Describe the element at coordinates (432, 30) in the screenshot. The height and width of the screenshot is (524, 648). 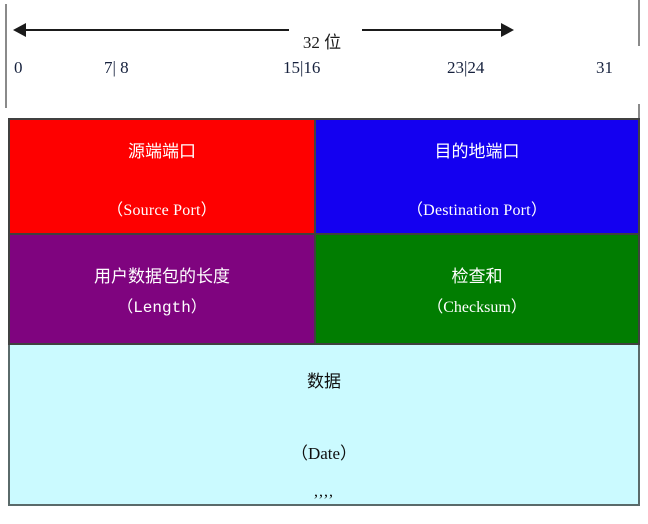
I see `arrow-shaft-right` at that location.